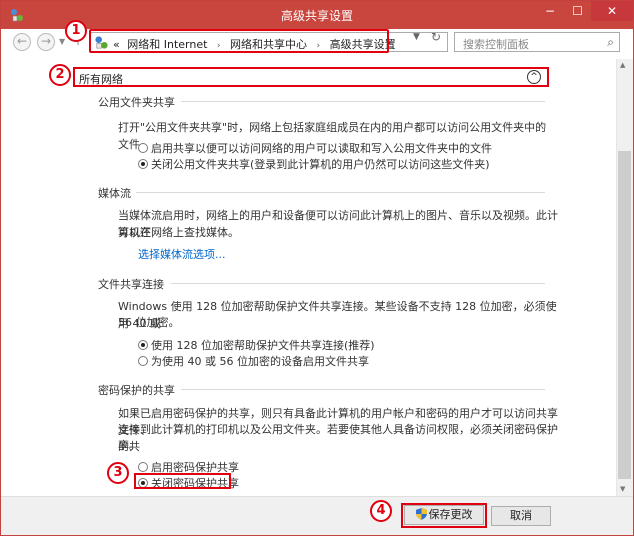 This screenshot has width=634, height=536. I want to click on back-button: ←, so click(22, 42).